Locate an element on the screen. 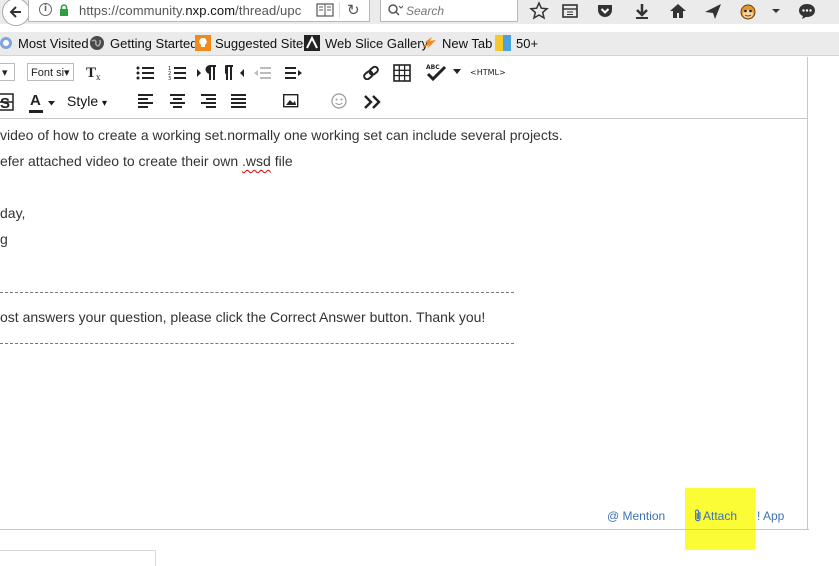 Image resolution: width=839 pixels, height=566 pixels. bookmarks-library-icon is located at coordinates (570, 11).